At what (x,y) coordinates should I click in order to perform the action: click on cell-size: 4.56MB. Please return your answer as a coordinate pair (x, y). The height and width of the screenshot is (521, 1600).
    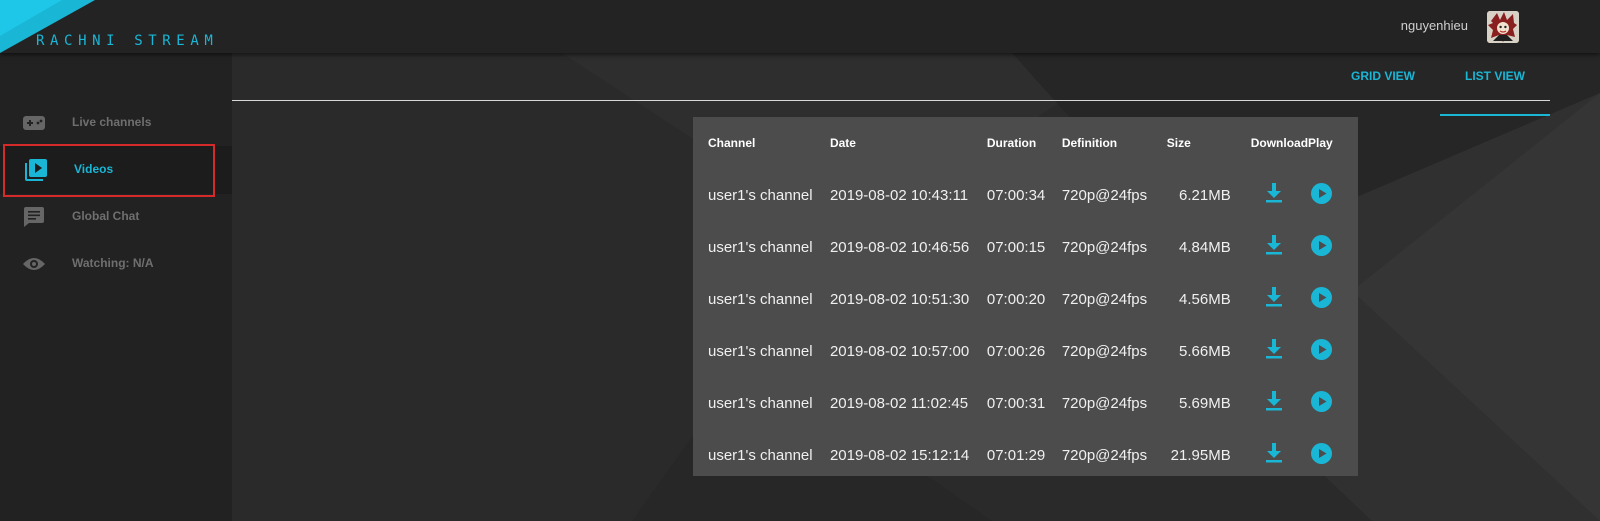
    Looking at the image, I should click on (1205, 299).